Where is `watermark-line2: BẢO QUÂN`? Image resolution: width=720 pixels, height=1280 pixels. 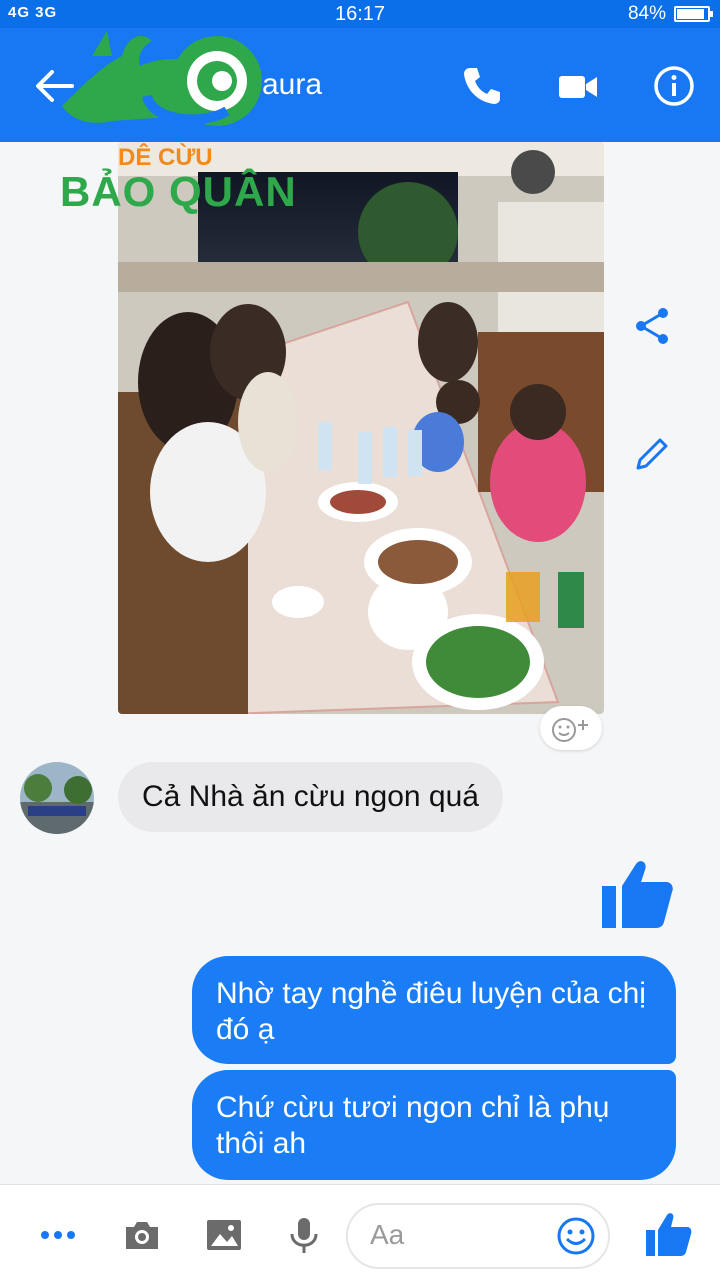 watermark-line2: BẢO QUÂN is located at coordinates (178, 191).